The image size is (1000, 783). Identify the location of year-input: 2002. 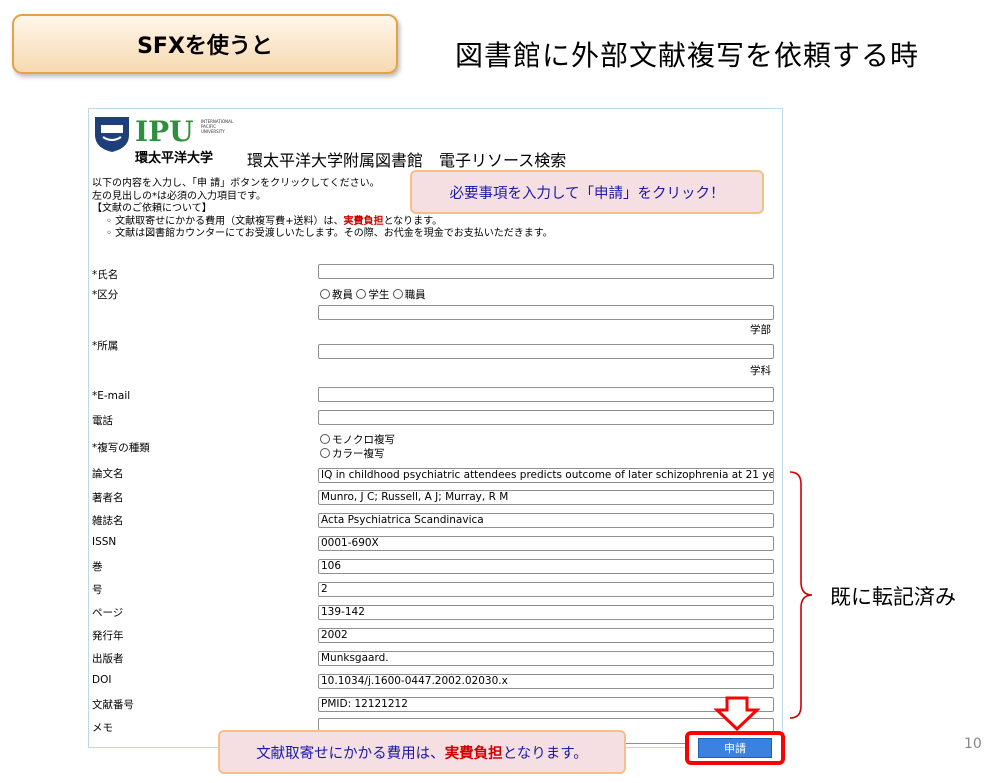
(546, 635).